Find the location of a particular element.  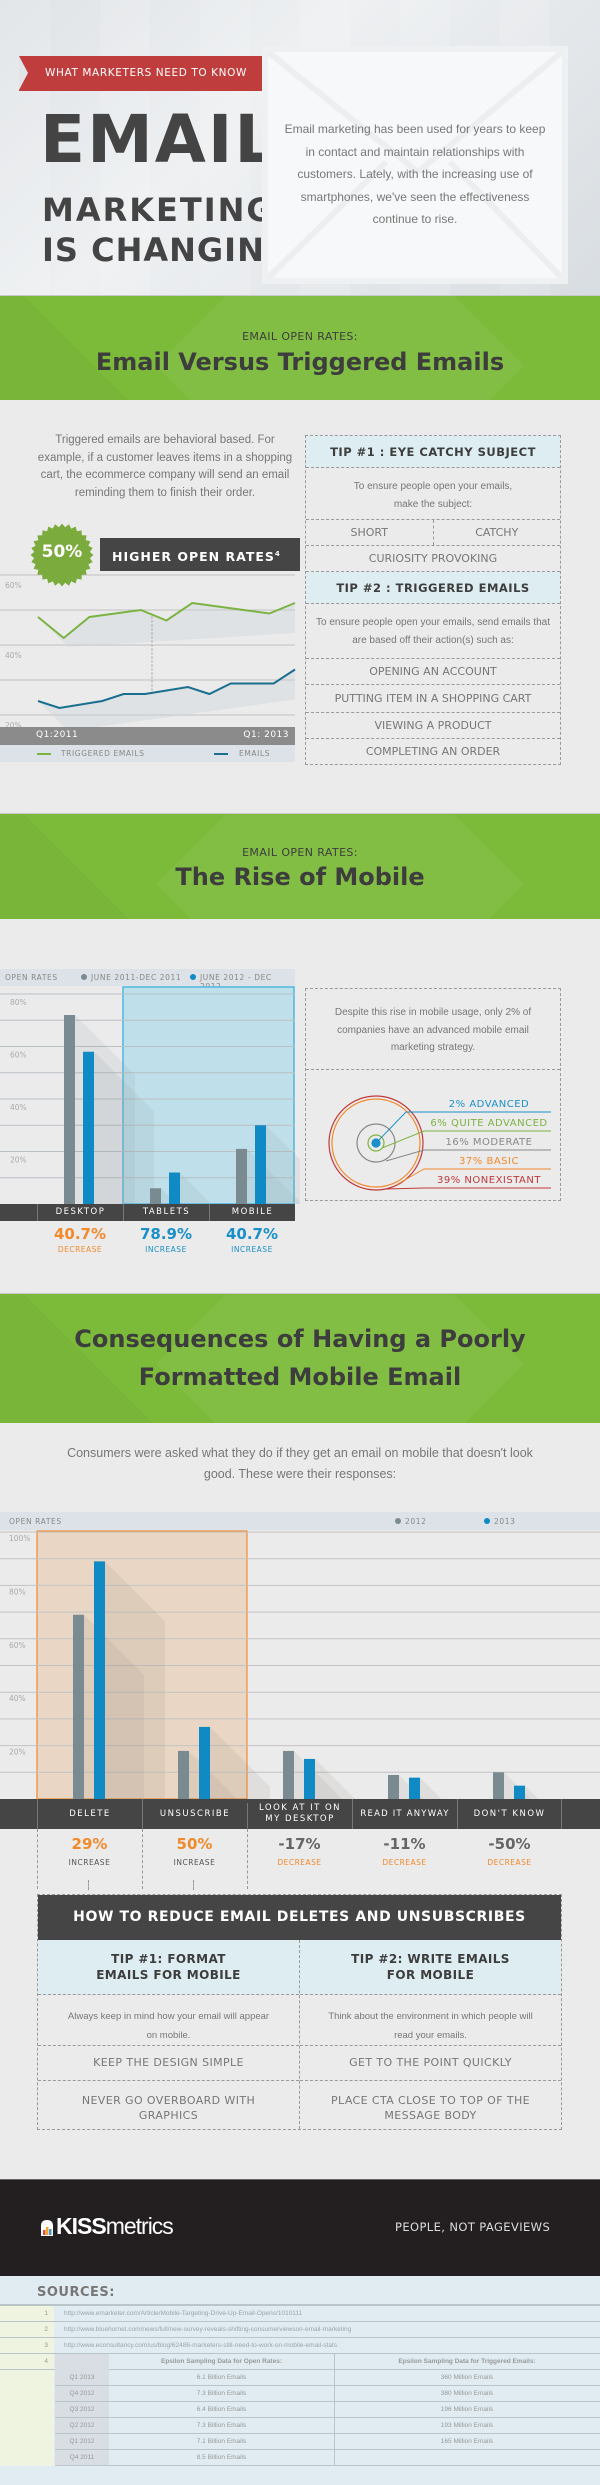

line-chart-x-axis: Q1:2011 Q1: 2013 is located at coordinates (147, 736).